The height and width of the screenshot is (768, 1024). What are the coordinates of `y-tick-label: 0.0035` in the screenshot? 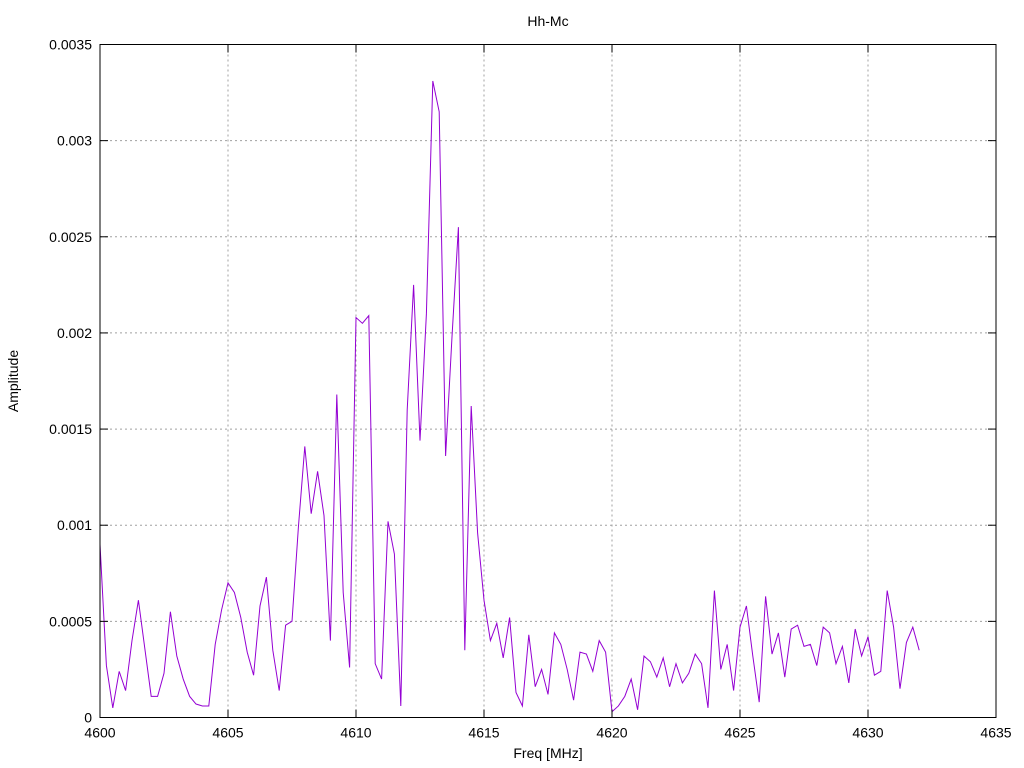 It's located at (70, 45).